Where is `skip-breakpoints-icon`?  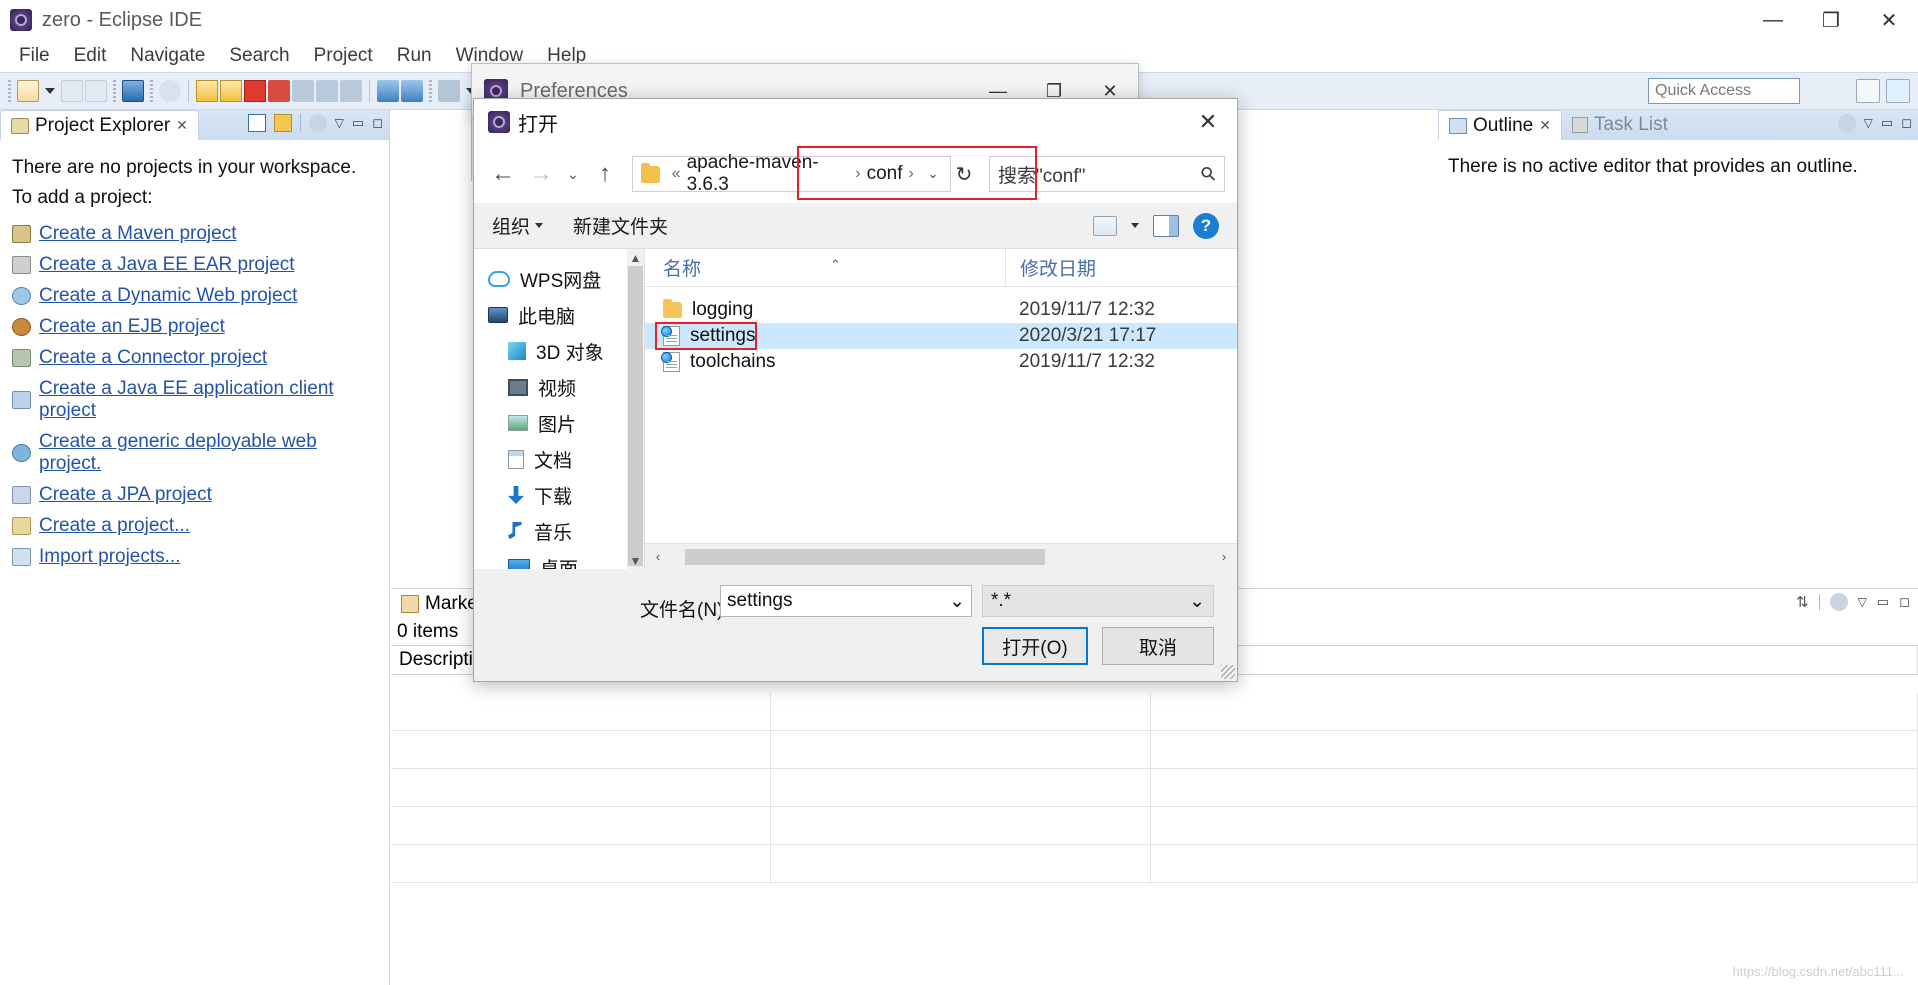
skip-breakpoints-icon is located at coordinates (170, 91).